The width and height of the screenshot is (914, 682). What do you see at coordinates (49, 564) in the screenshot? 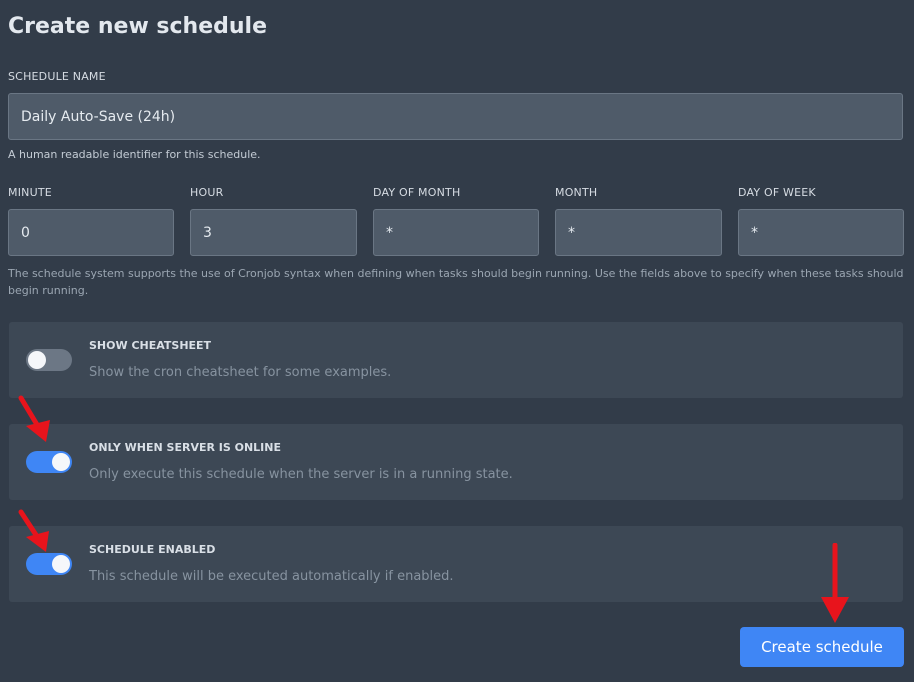
I see `schedule-enabled-toggle` at bounding box center [49, 564].